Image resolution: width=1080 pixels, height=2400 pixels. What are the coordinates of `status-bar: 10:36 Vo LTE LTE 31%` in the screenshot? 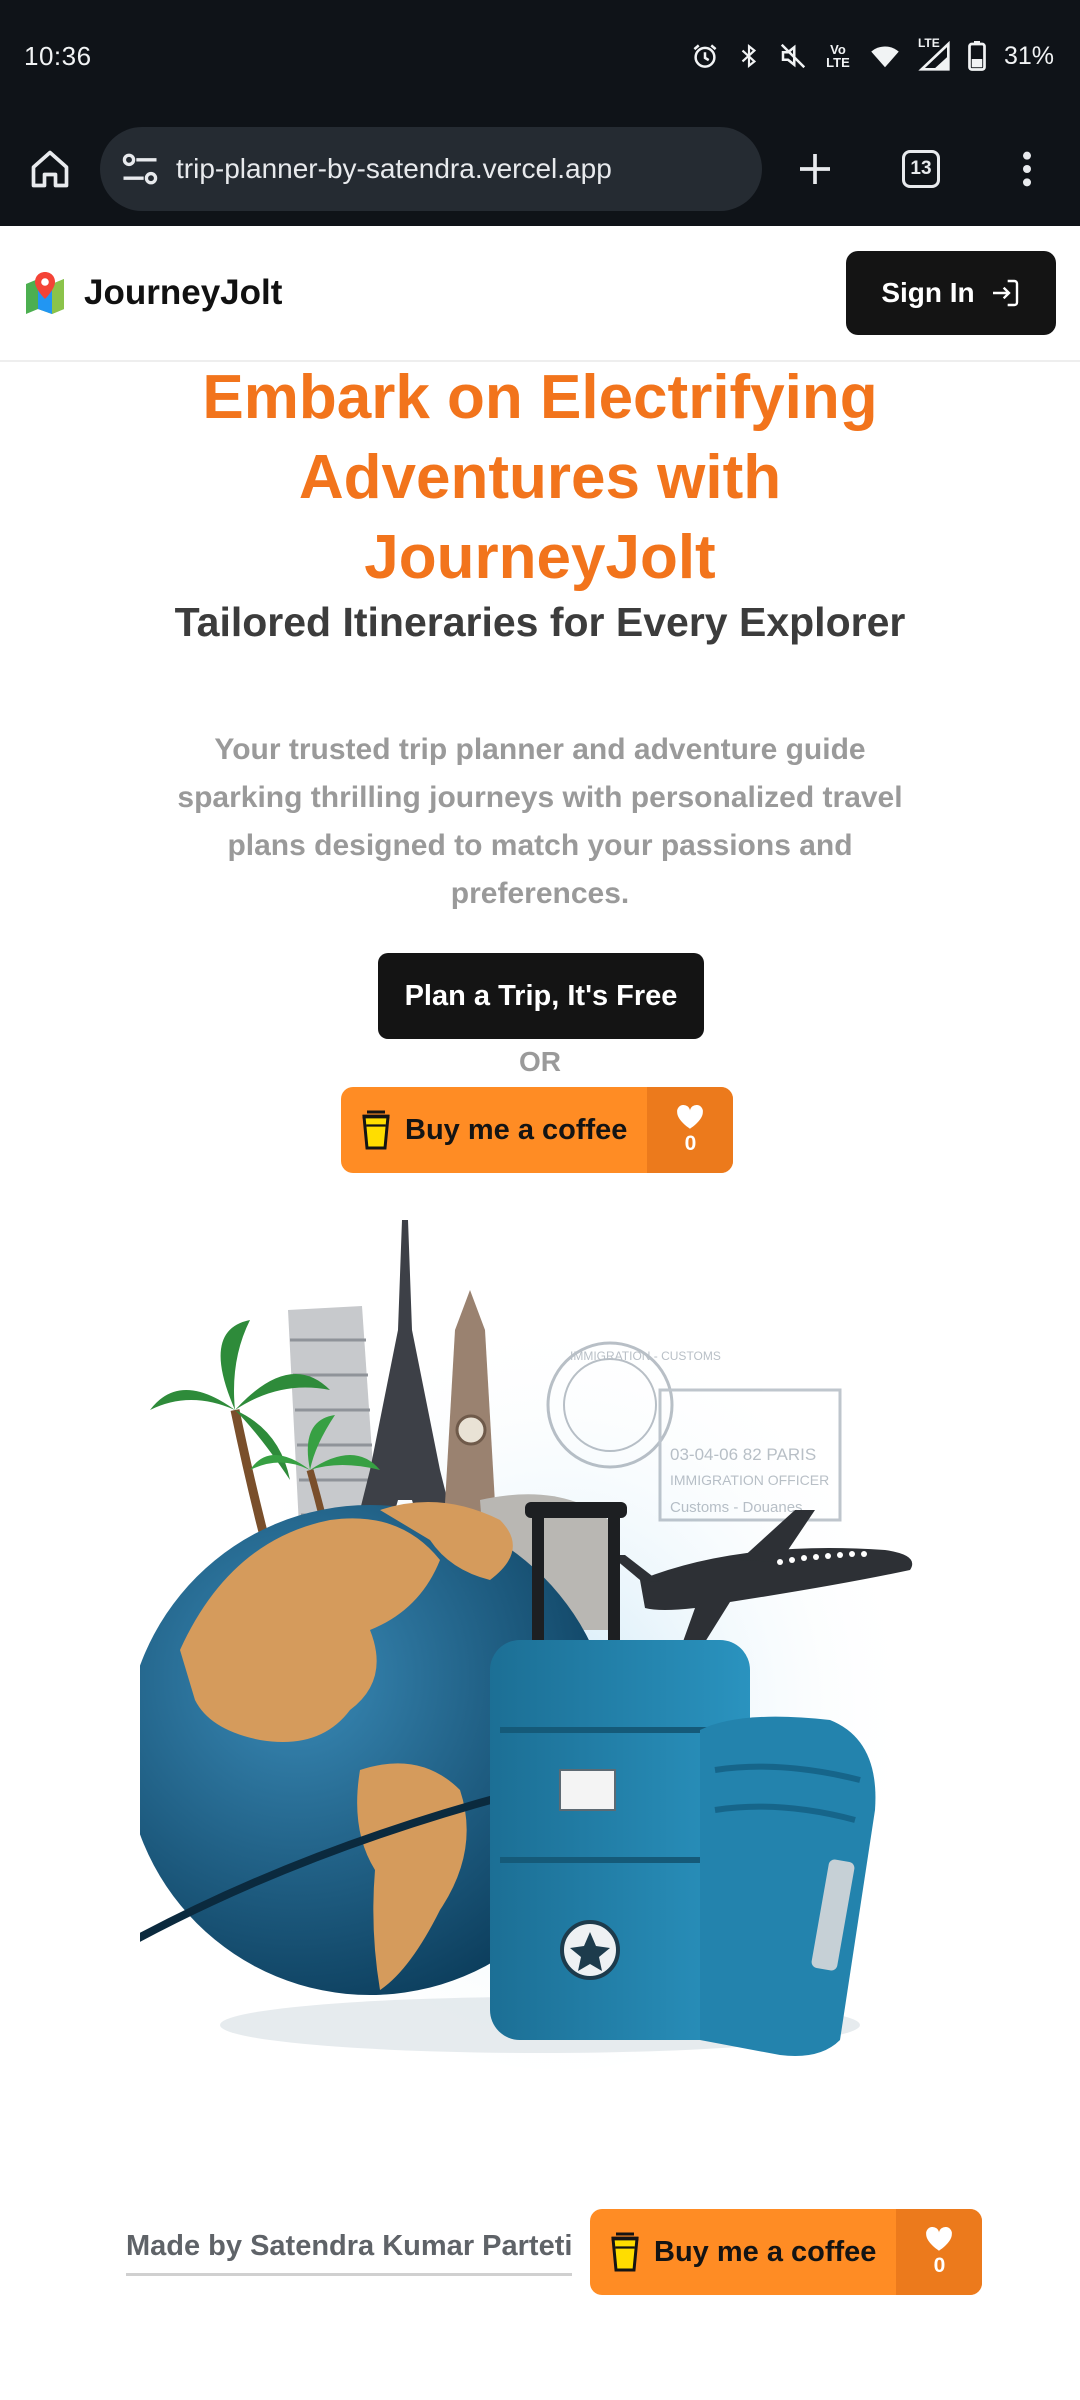 It's located at (540, 56).